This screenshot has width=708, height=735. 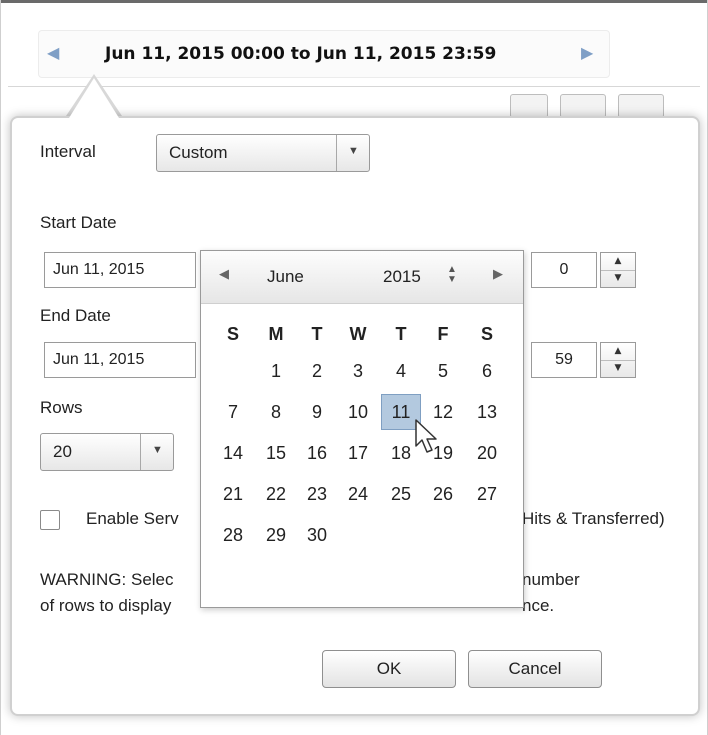 What do you see at coordinates (276, 371) in the screenshot?
I see `calendar-day: 1` at bounding box center [276, 371].